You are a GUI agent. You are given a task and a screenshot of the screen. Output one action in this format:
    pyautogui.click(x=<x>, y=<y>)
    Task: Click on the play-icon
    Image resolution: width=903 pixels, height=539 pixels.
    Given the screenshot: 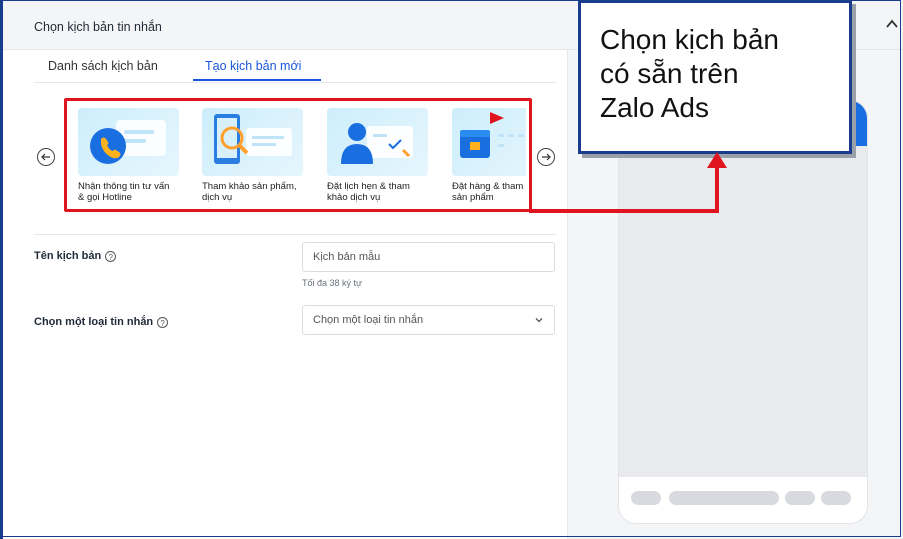 What is the action you would take?
    pyautogui.click(x=497, y=118)
    